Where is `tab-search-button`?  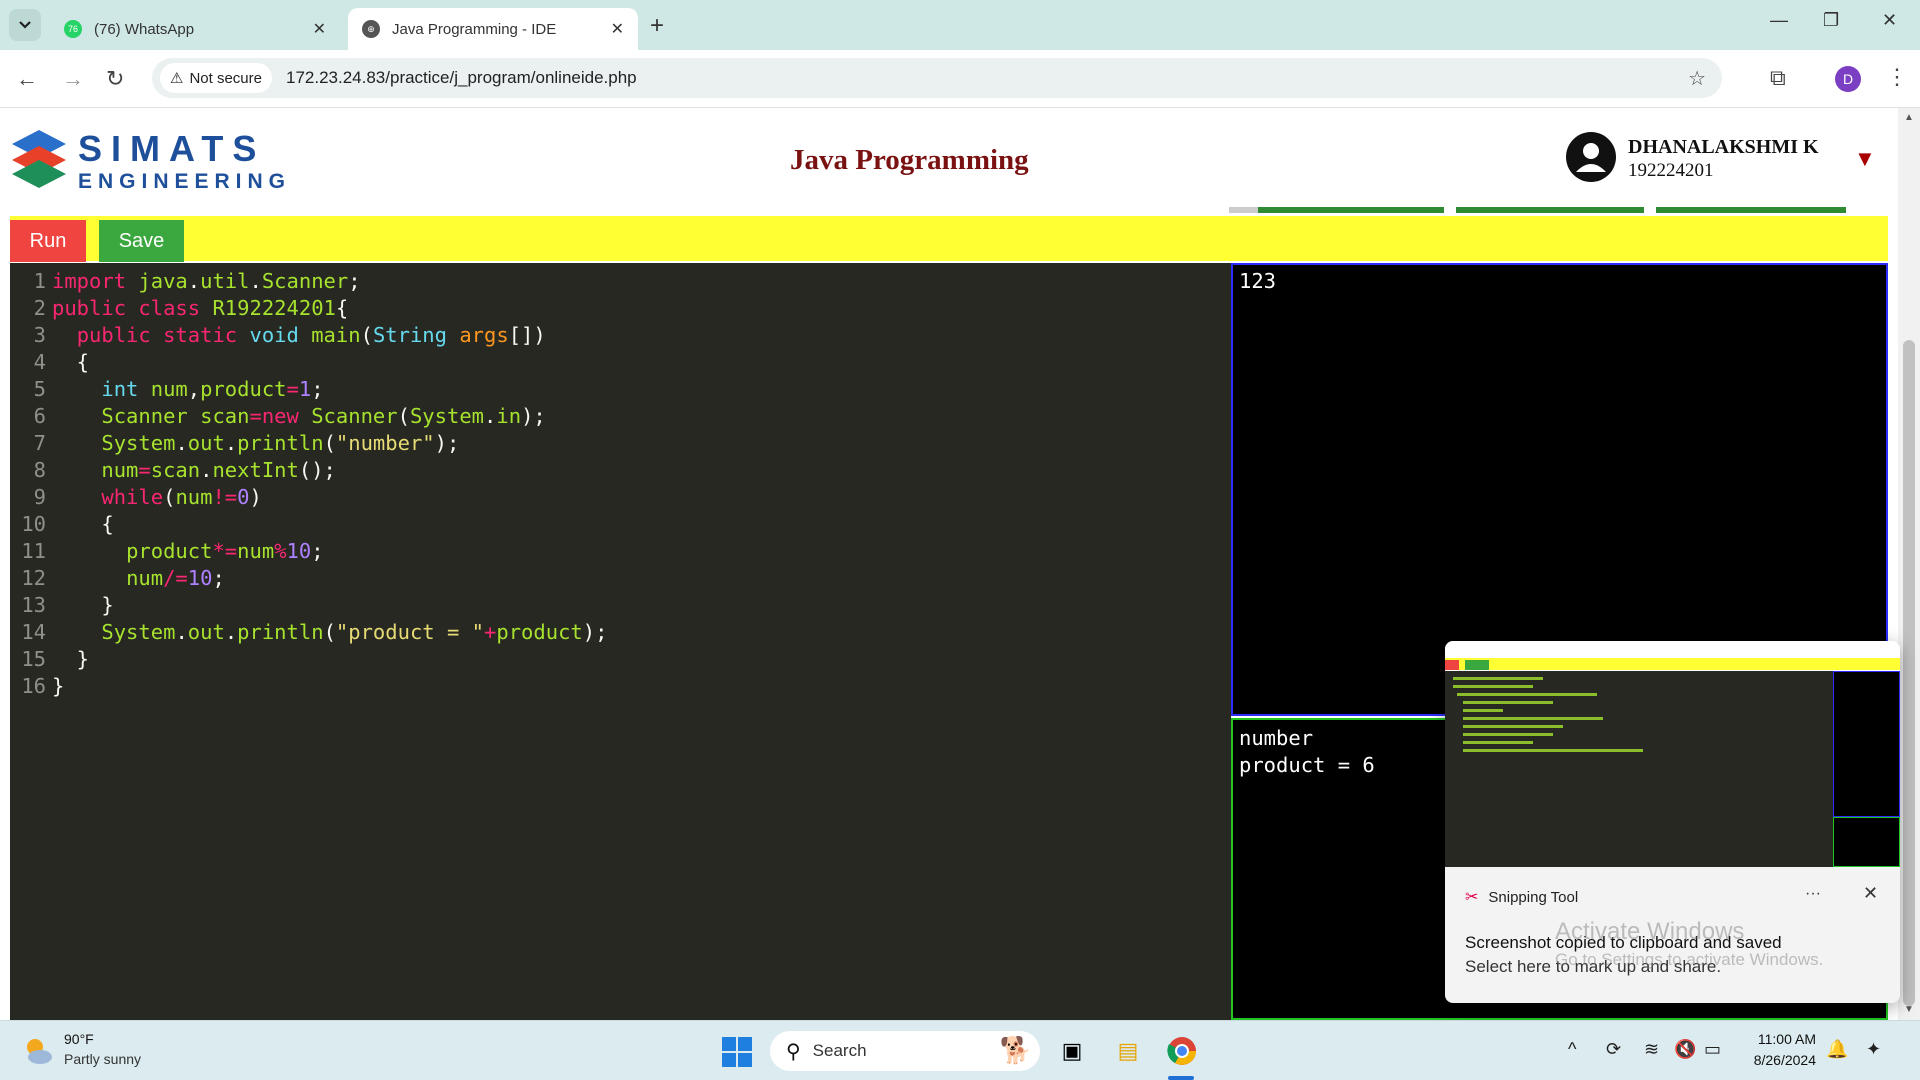 tab-search-button is located at coordinates (25, 25).